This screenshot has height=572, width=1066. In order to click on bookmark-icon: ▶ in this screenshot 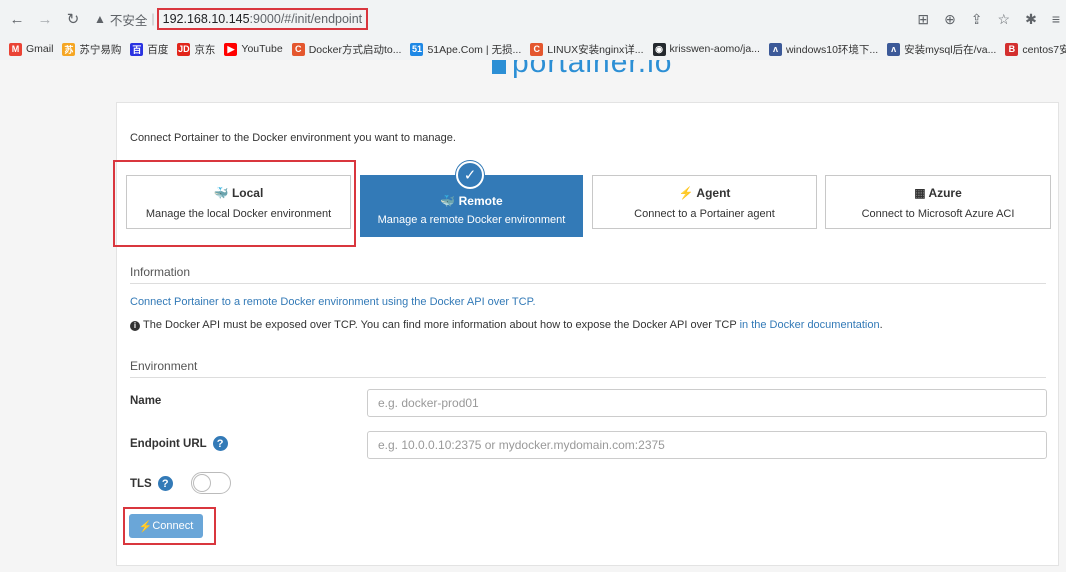, I will do `click(231, 49)`.